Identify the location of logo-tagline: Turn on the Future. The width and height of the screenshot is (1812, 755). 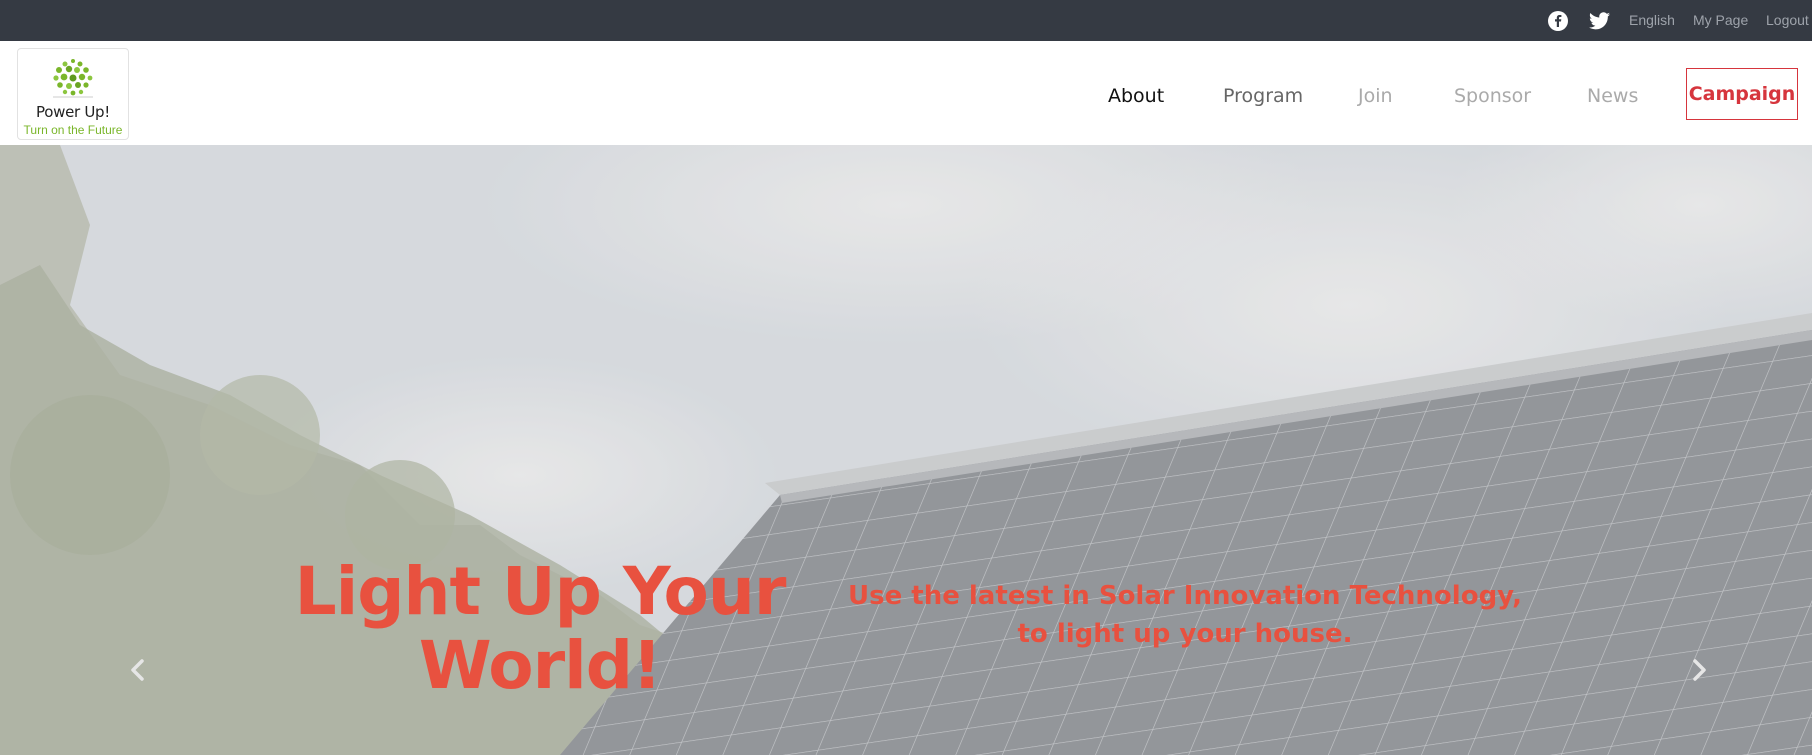
(73, 130).